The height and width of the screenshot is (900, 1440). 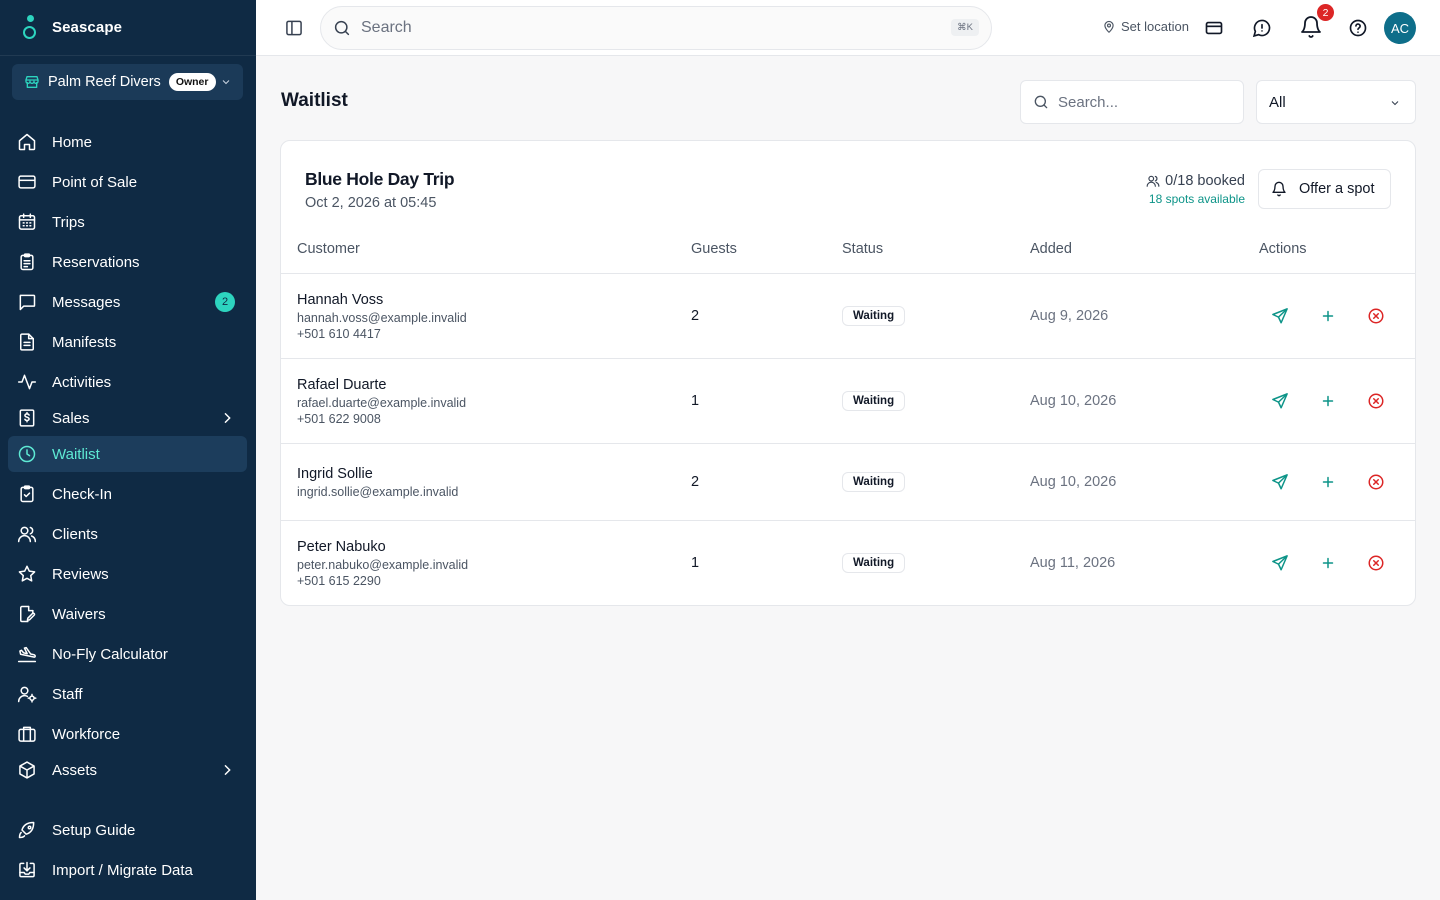 I want to click on sidebar-item-reservations: Reservations, so click(x=127, y=262).